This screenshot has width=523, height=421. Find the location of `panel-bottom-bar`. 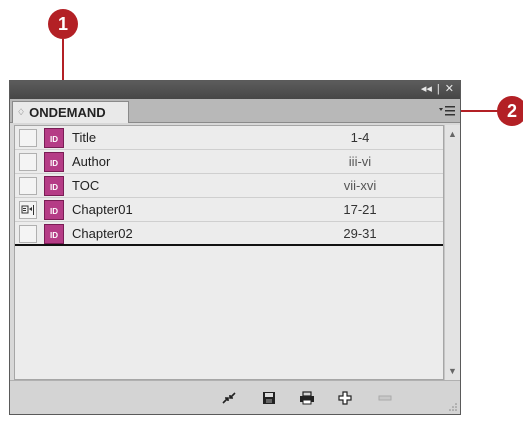

panel-bottom-bar is located at coordinates (235, 397).